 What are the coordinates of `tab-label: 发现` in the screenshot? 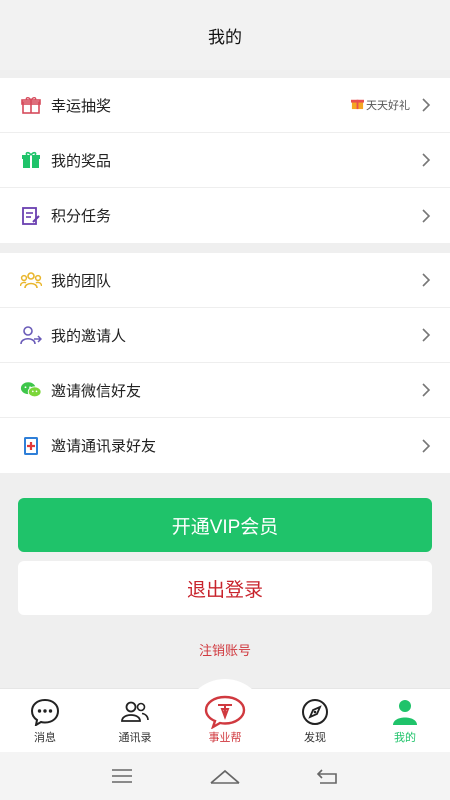 It's located at (315, 737).